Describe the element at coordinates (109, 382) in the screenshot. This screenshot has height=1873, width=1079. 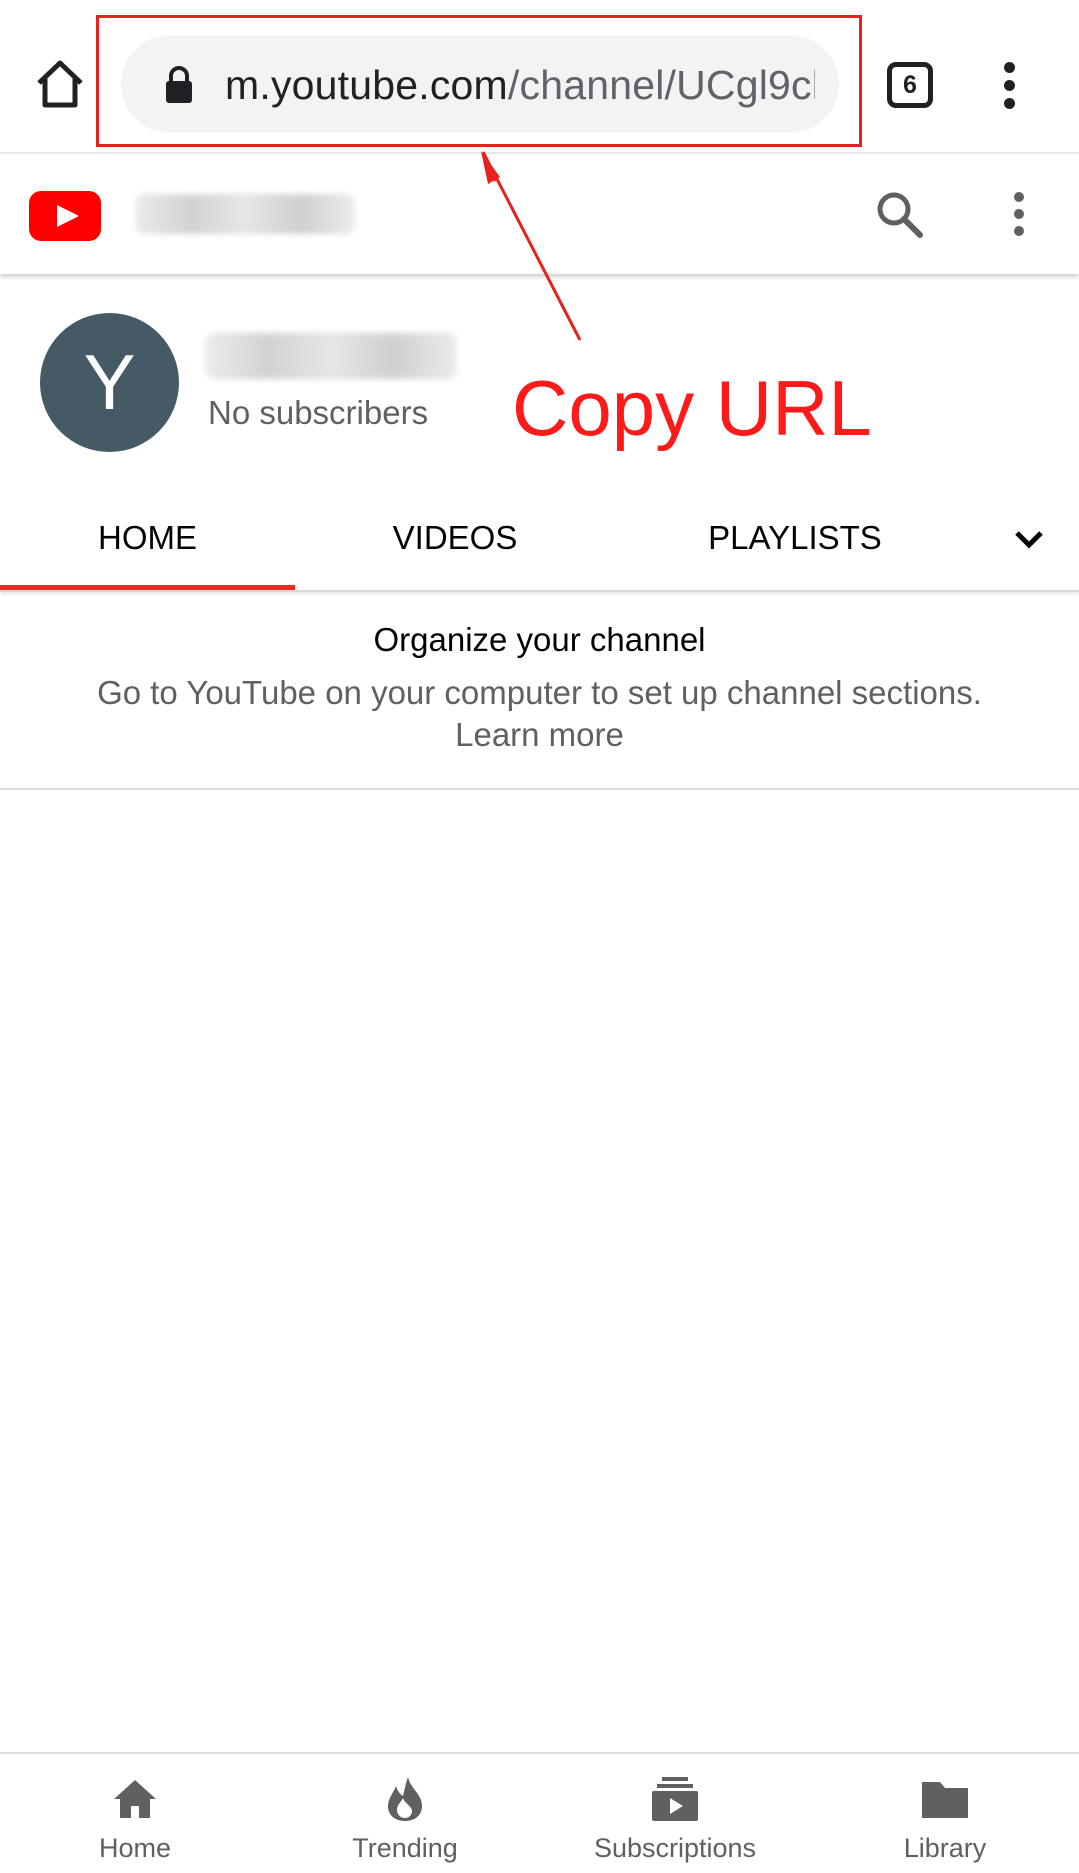
I see `avatar: Y` at that location.